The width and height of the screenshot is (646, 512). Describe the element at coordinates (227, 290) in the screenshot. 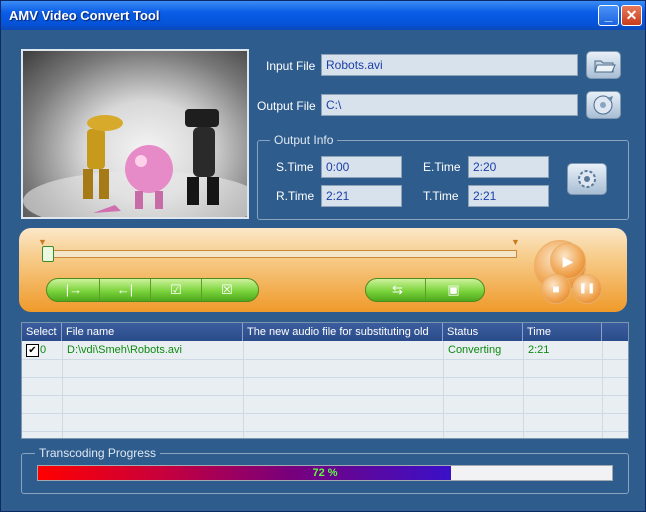

I see `cross-button: ☒` at that location.